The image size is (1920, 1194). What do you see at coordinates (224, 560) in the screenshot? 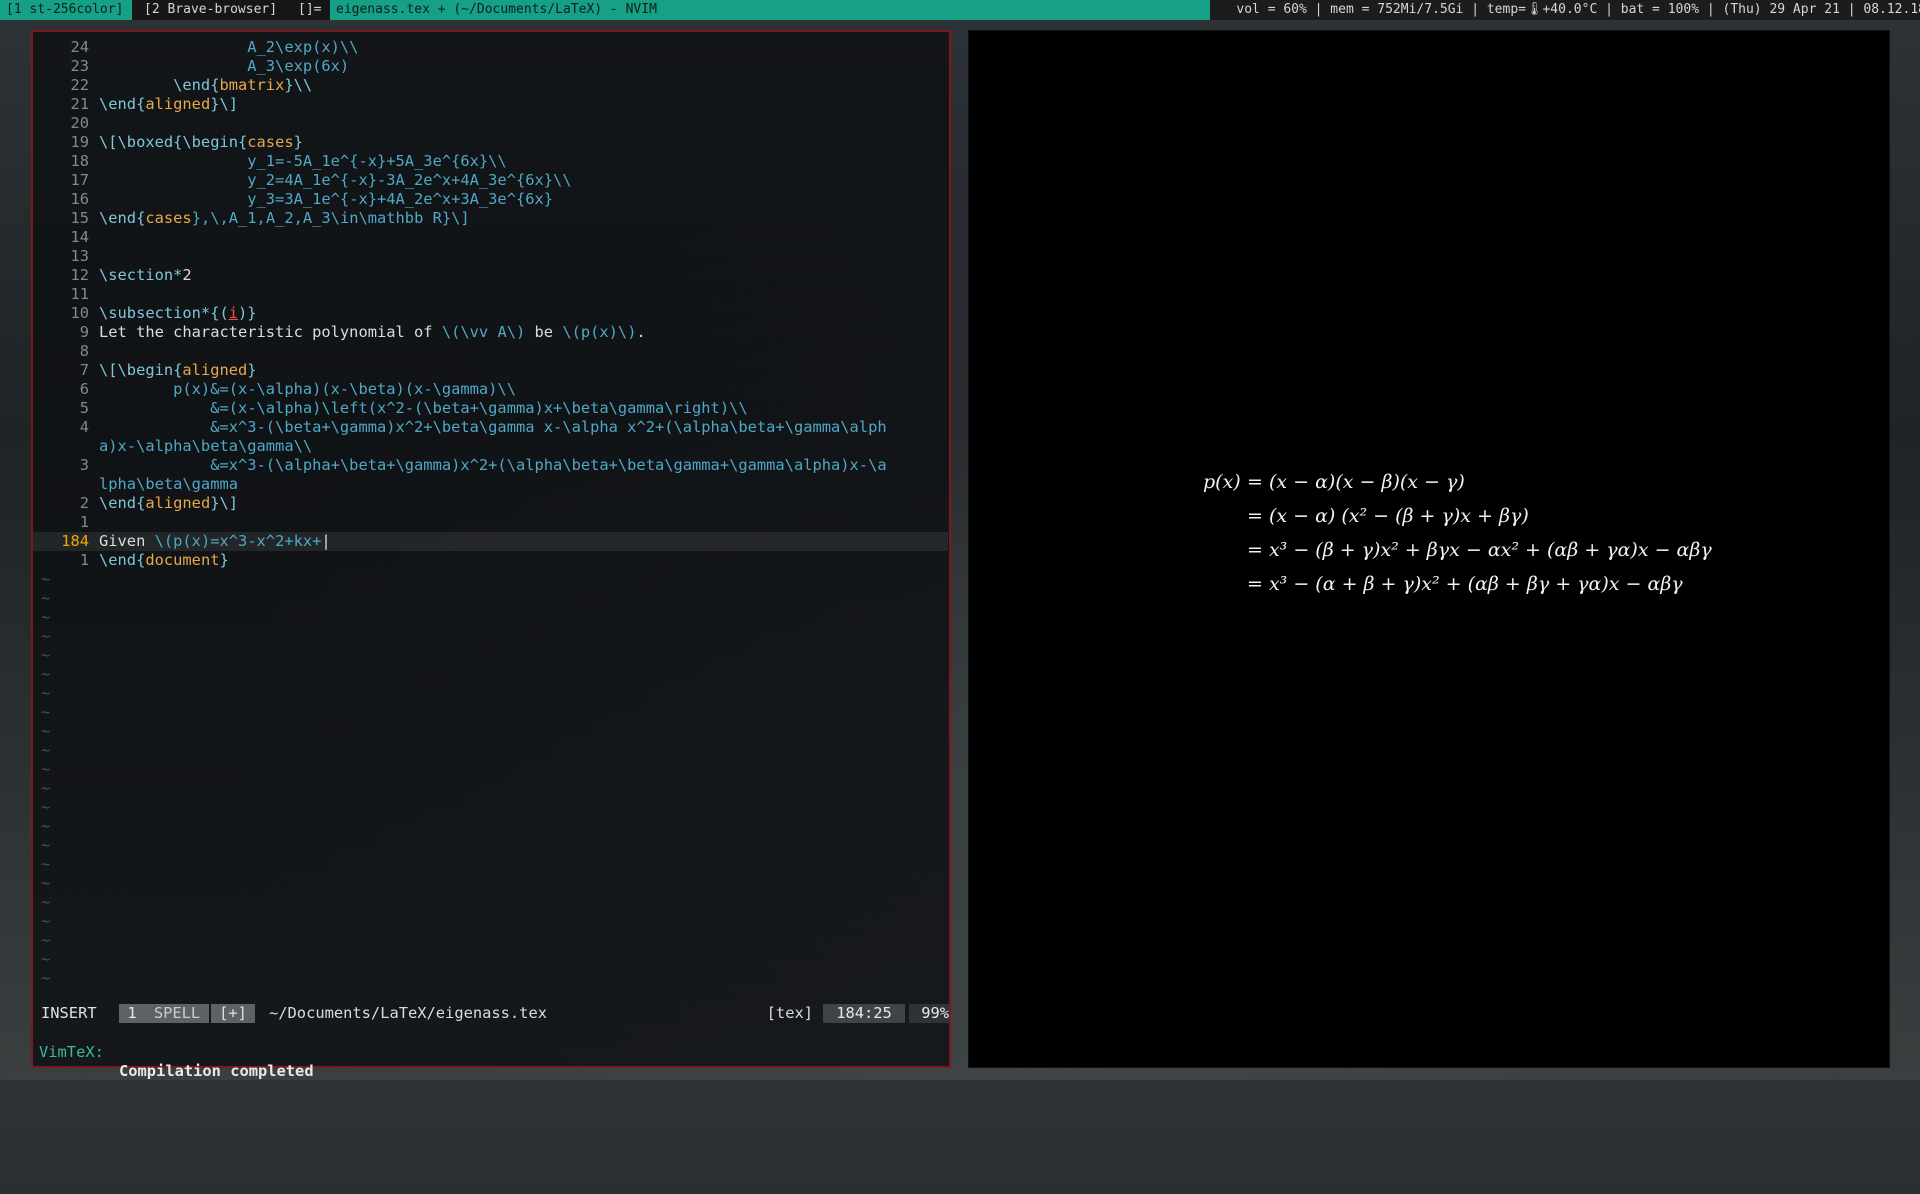
I see `syntax-token: }` at bounding box center [224, 560].